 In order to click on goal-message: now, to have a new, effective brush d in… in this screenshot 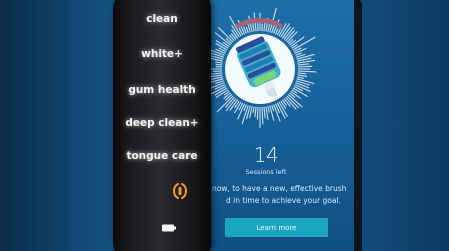, I will do `click(283, 195)`.